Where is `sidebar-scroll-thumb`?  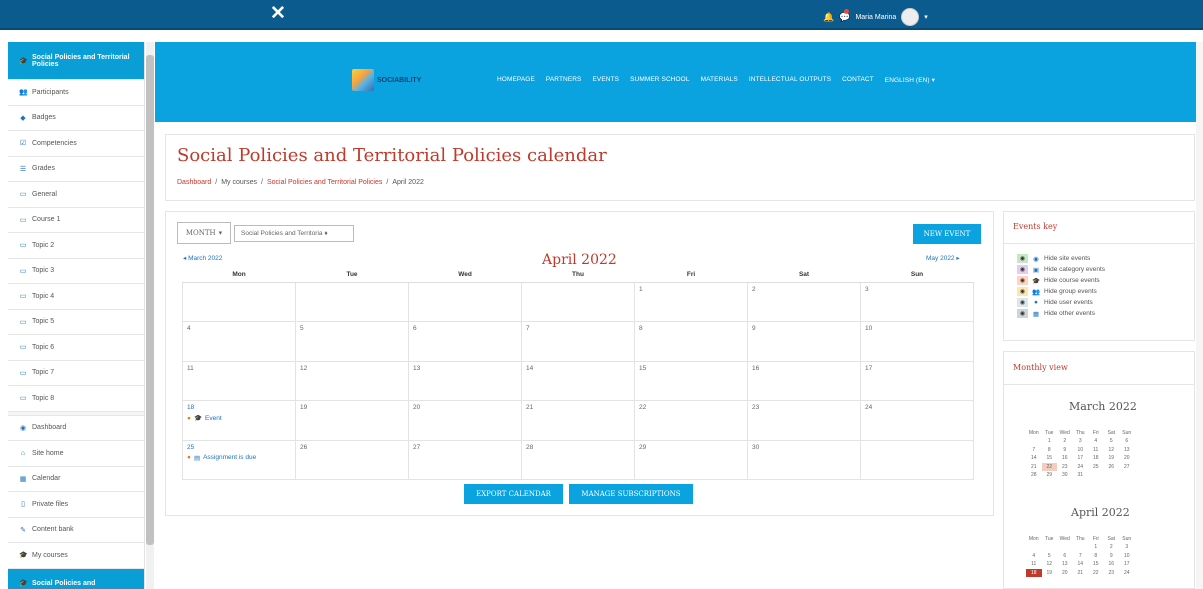
sidebar-scroll-thumb is located at coordinates (150, 300).